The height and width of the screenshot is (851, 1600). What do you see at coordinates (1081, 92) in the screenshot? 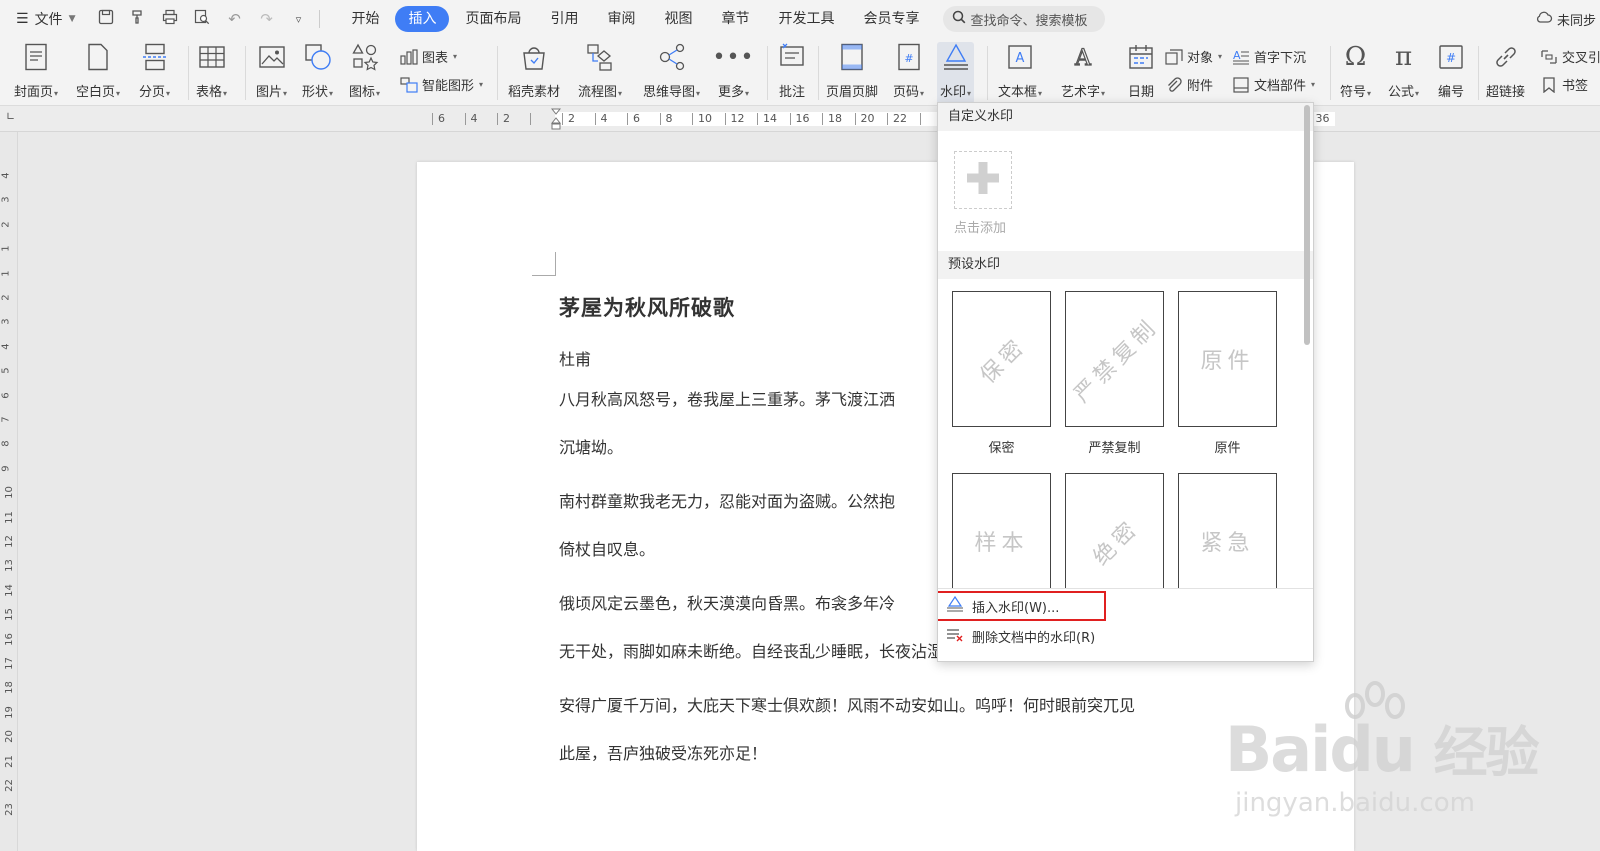
I see `wordart-label: 艺术字` at bounding box center [1081, 92].